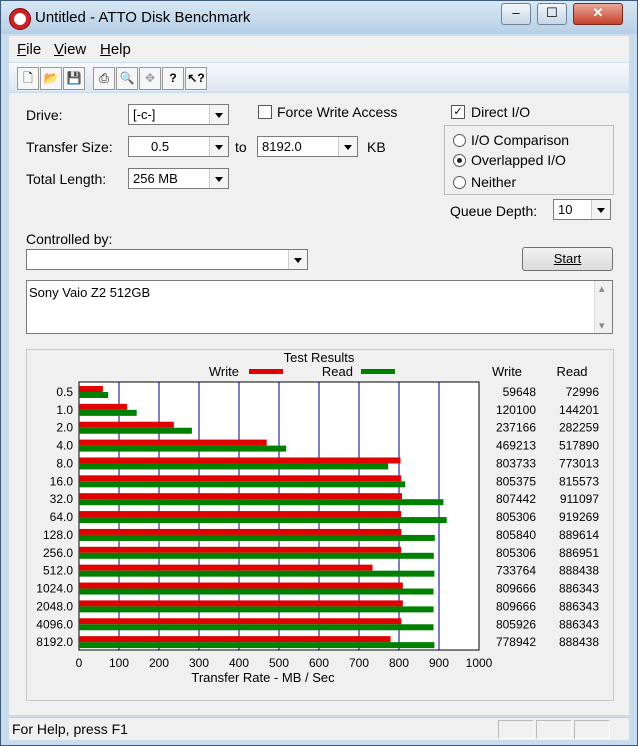  I want to click on kb-label: KB, so click(376, 147).